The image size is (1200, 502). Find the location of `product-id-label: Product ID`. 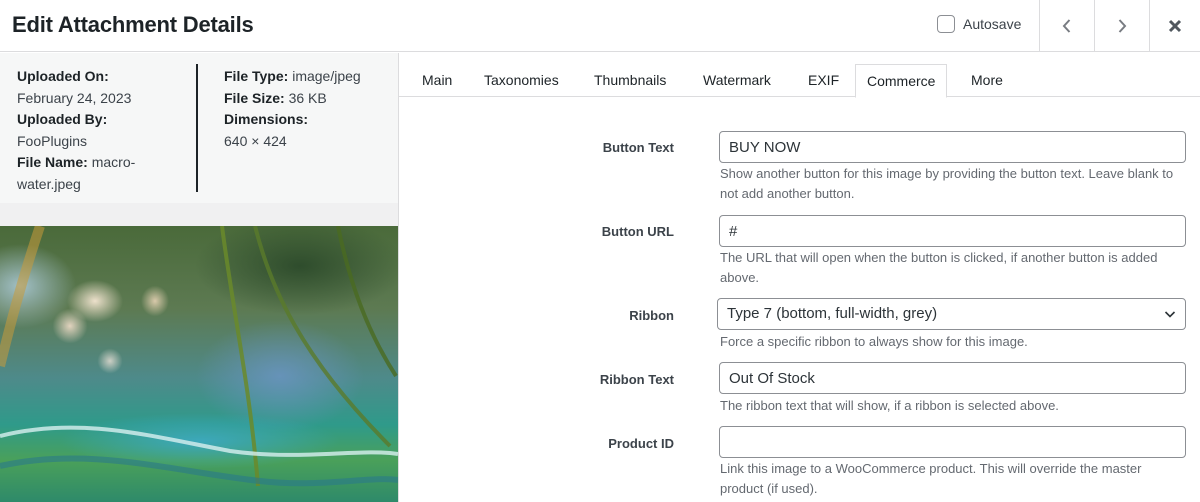

product-id-label: Product ID is located at coordinates (641, 443).